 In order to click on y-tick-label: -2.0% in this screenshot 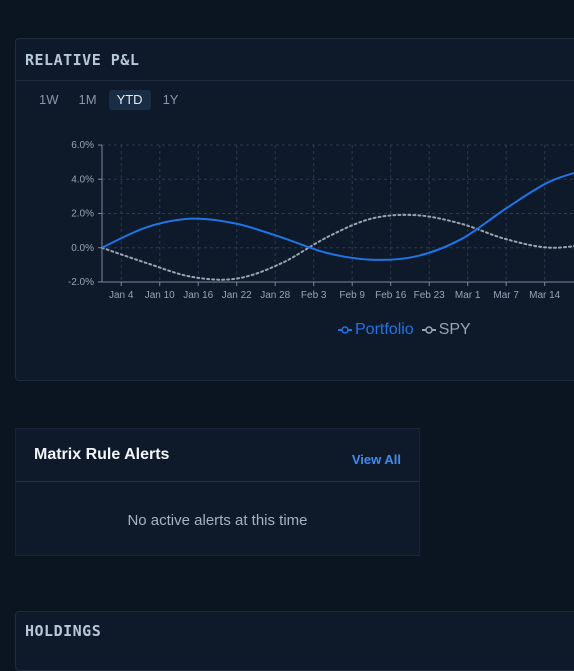, I will do `click(81, 282)`.